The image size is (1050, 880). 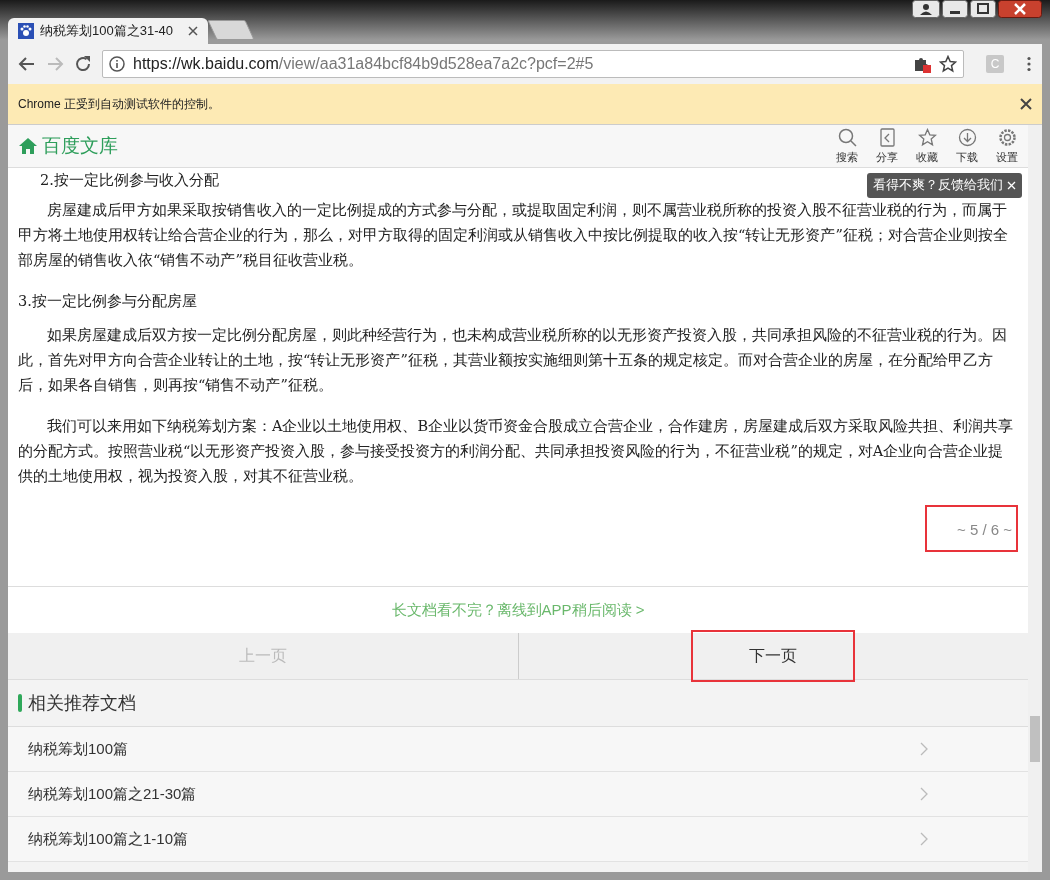 I want to click on toolbar-button: 收藏, so click(x=927, y=146).